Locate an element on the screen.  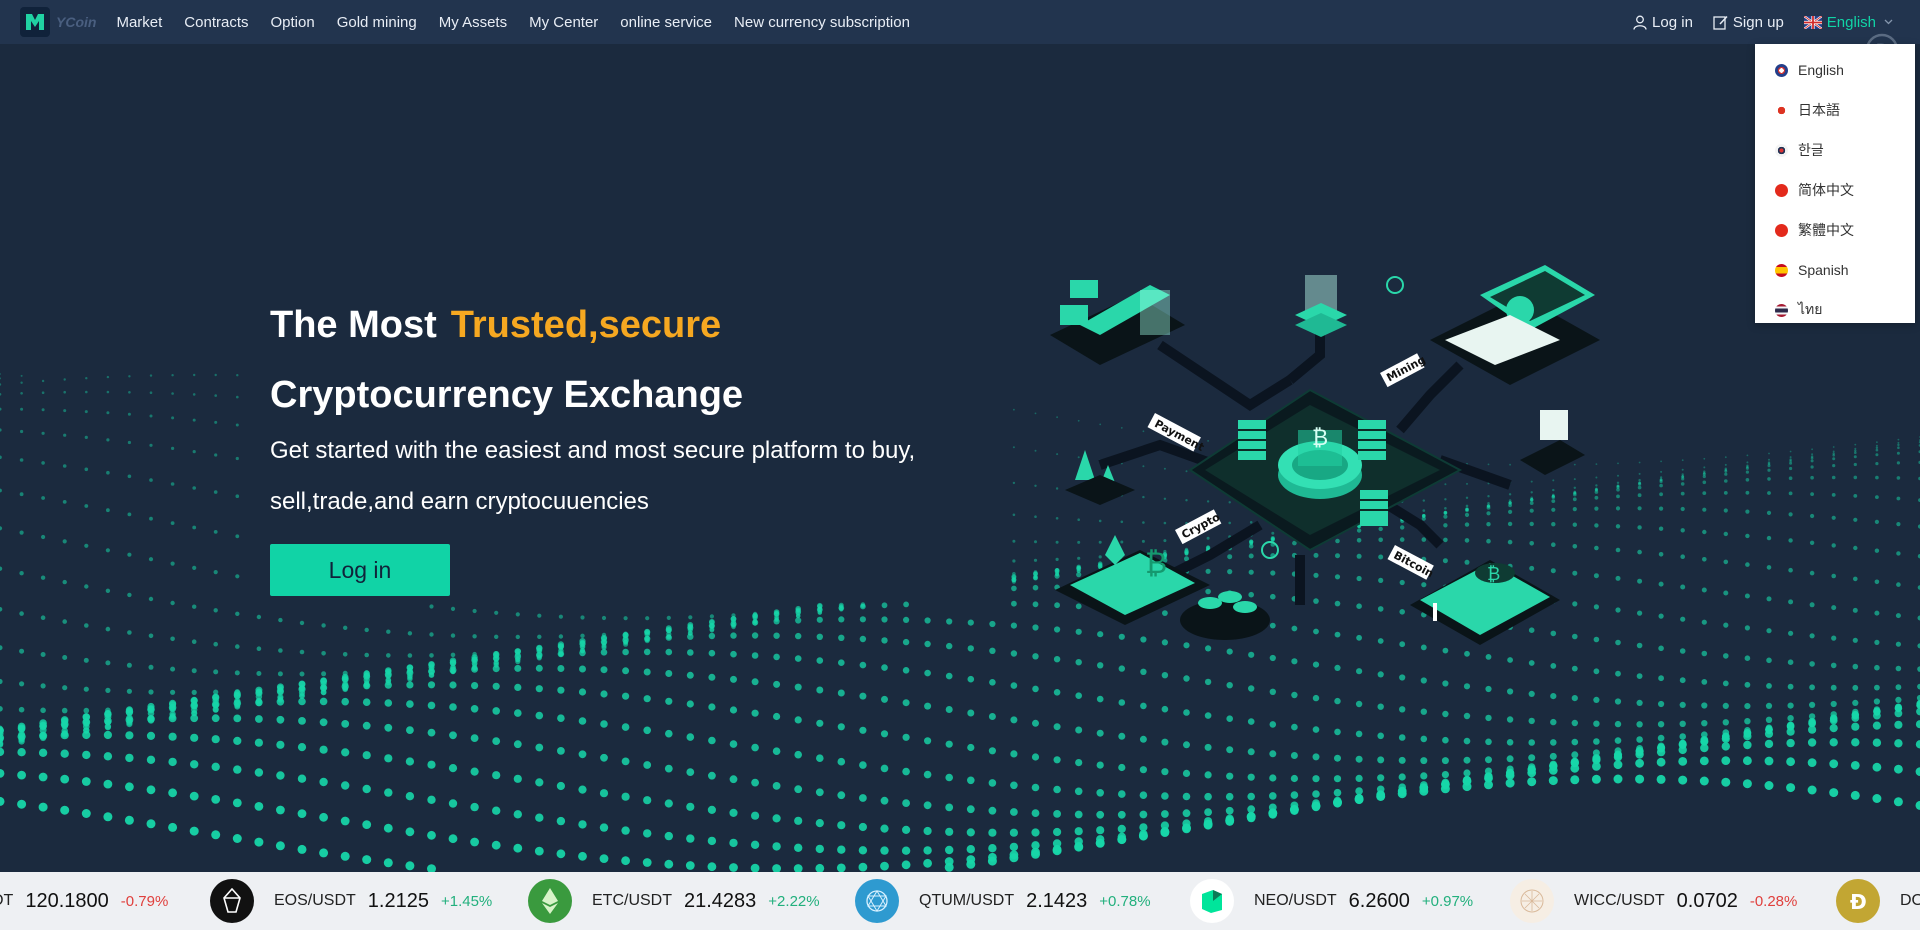
language-option: 繁體中文 is located at coordinates (1835, 230).